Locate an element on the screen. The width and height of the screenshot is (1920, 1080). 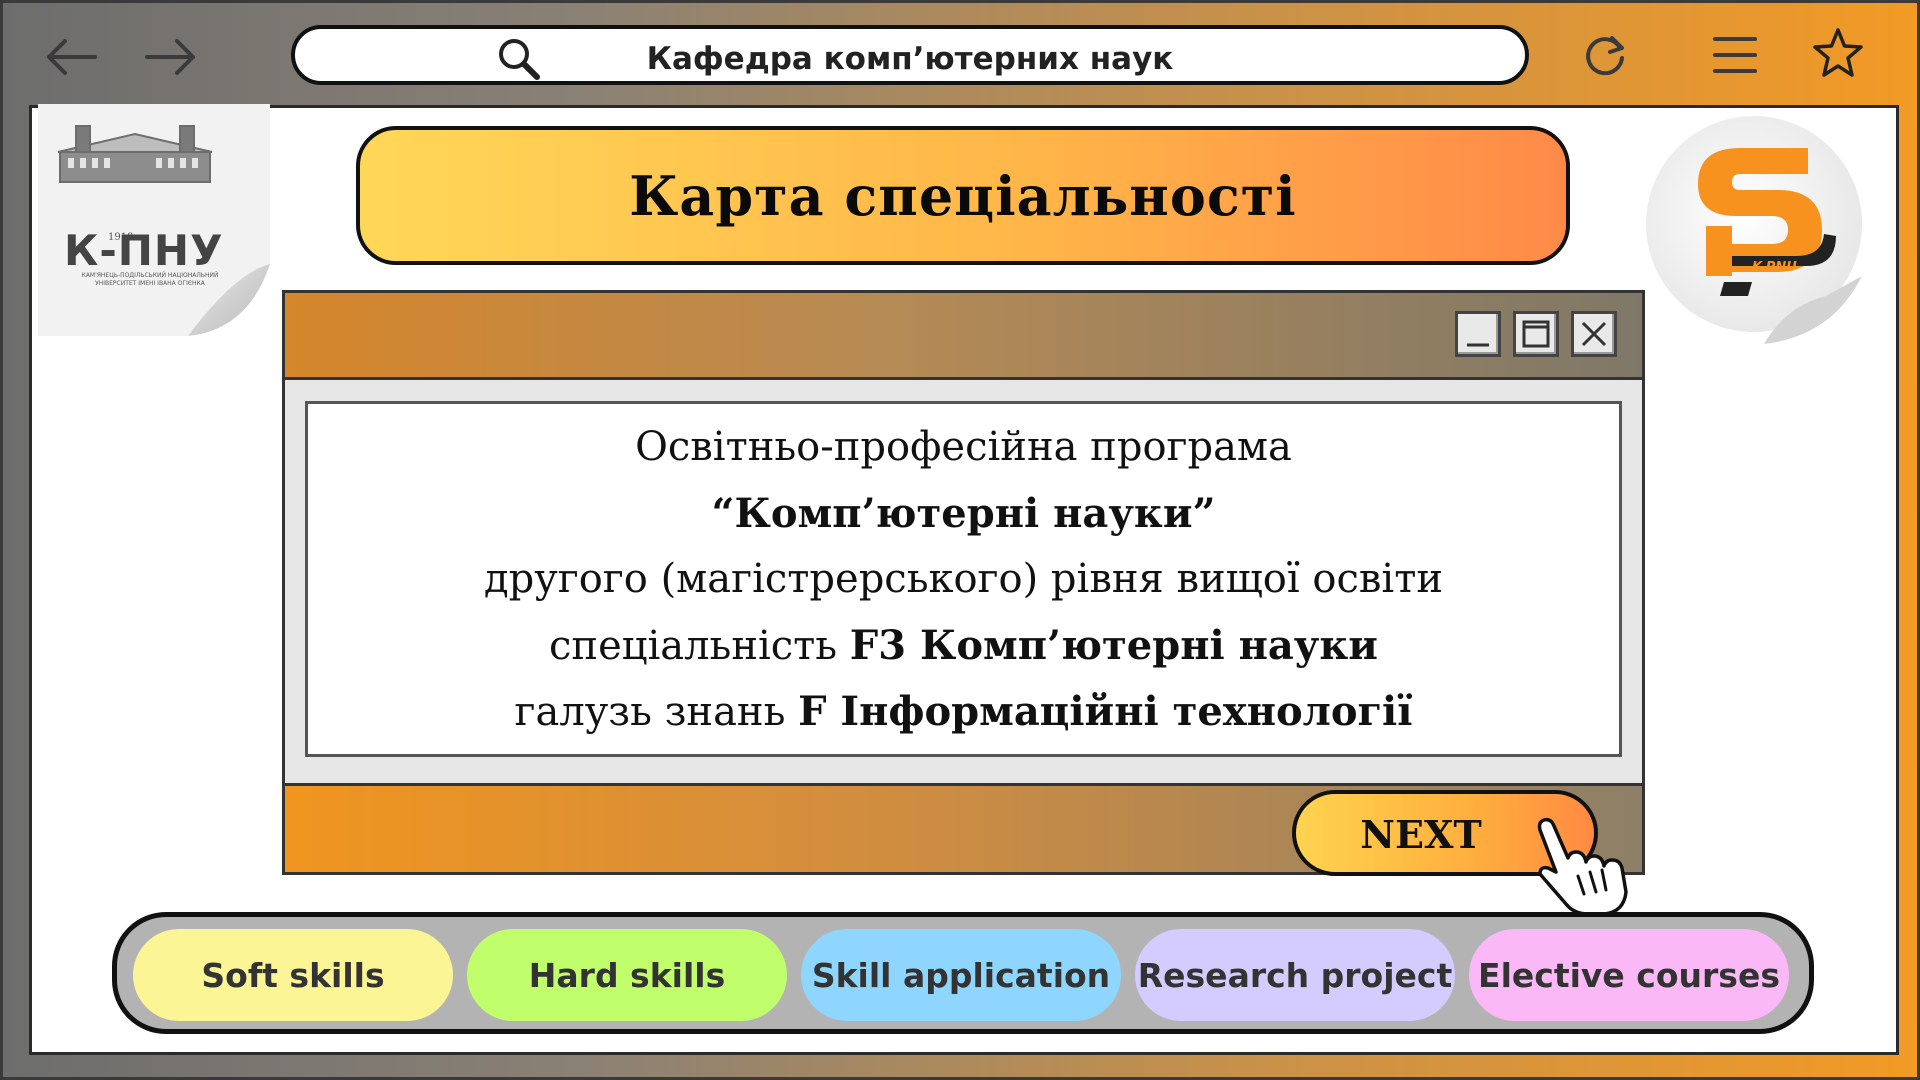
reload-button is located at coordinates (1605, 55).